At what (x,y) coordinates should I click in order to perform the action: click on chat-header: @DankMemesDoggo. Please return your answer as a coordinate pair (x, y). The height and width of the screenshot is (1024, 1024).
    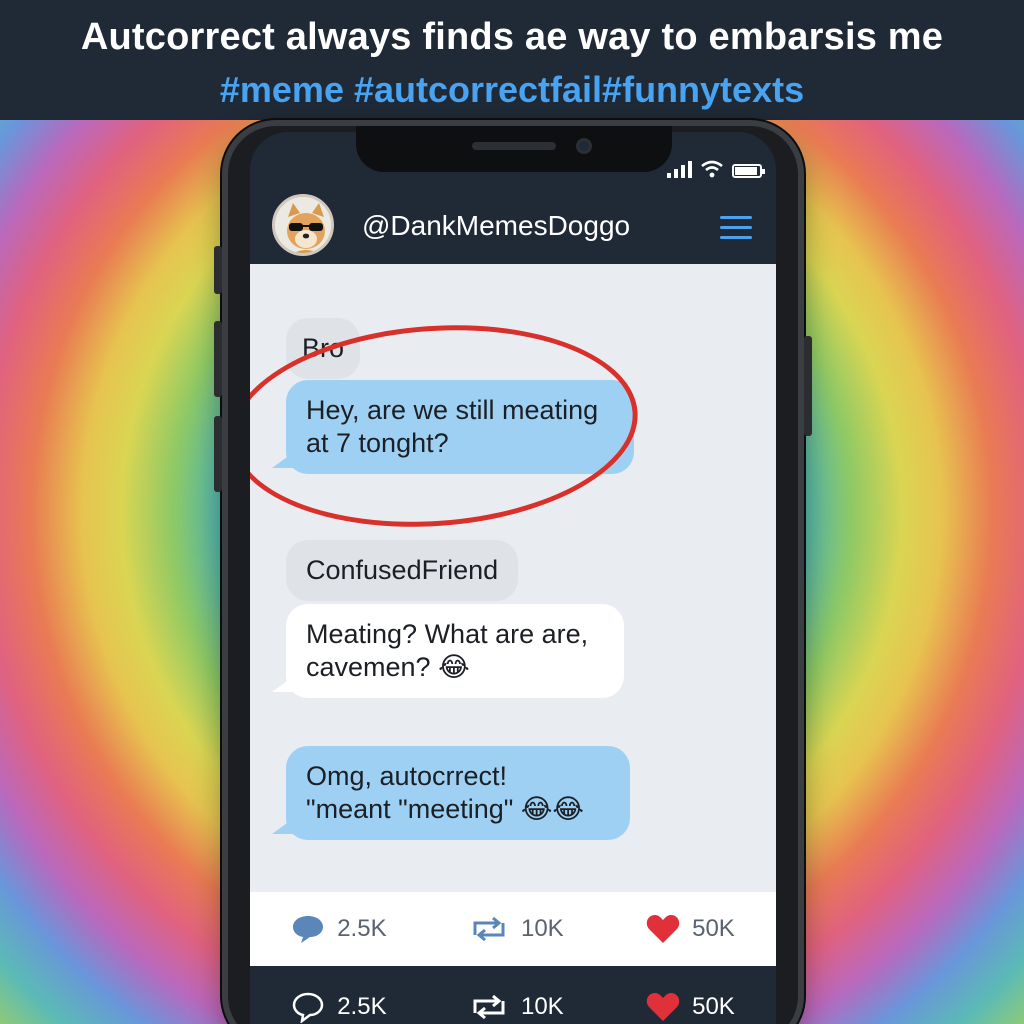
    Looking at the image, I should click on (513, 226).